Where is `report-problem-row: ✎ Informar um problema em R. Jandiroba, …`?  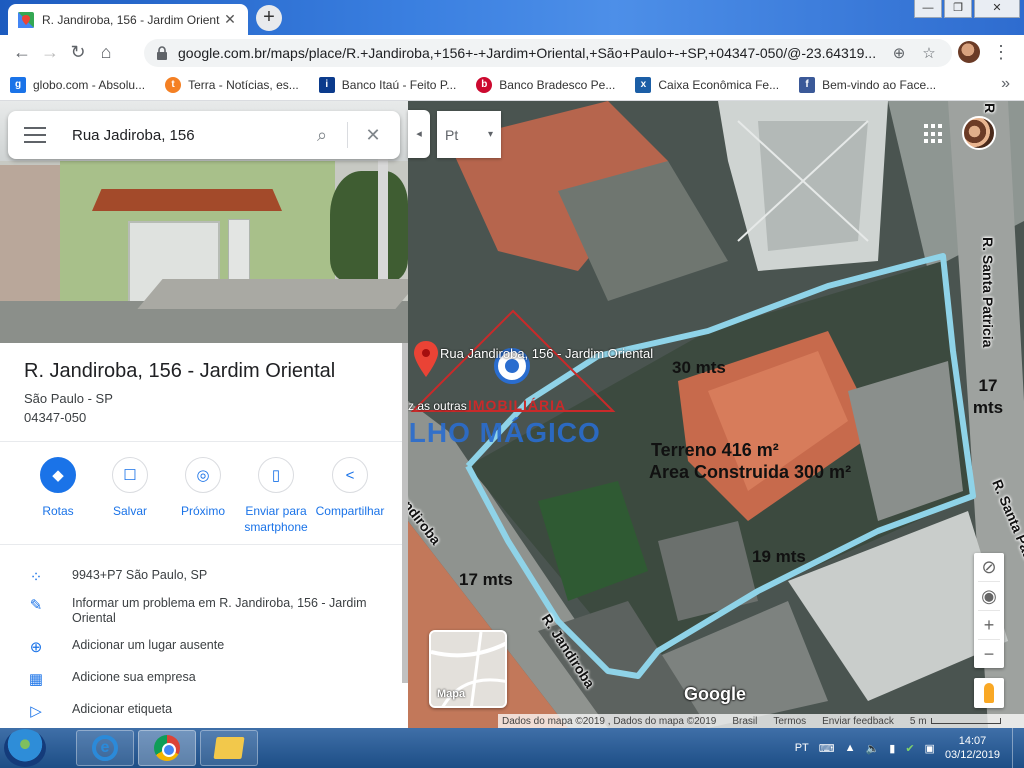
report-problem-row: ✎ Informar um problema em R. Jandiroba, … is located at coordinates (202, 611).